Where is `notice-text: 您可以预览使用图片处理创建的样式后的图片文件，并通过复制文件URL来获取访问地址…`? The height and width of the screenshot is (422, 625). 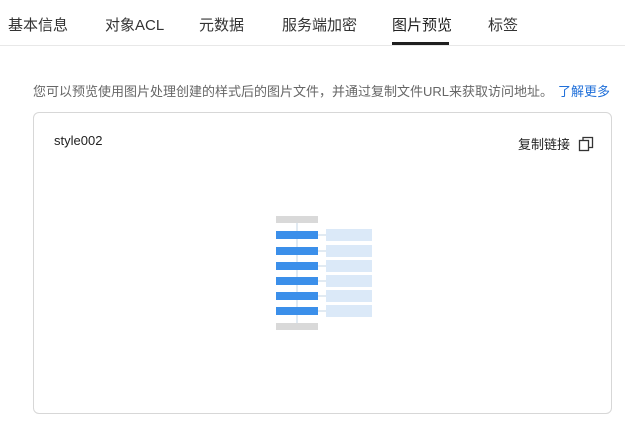
notice-text: 您可以预览使用图片处理创建的样式后的图片文件，并通过复制文件URL来获取访问地址… is located at coordinates (293, 91).